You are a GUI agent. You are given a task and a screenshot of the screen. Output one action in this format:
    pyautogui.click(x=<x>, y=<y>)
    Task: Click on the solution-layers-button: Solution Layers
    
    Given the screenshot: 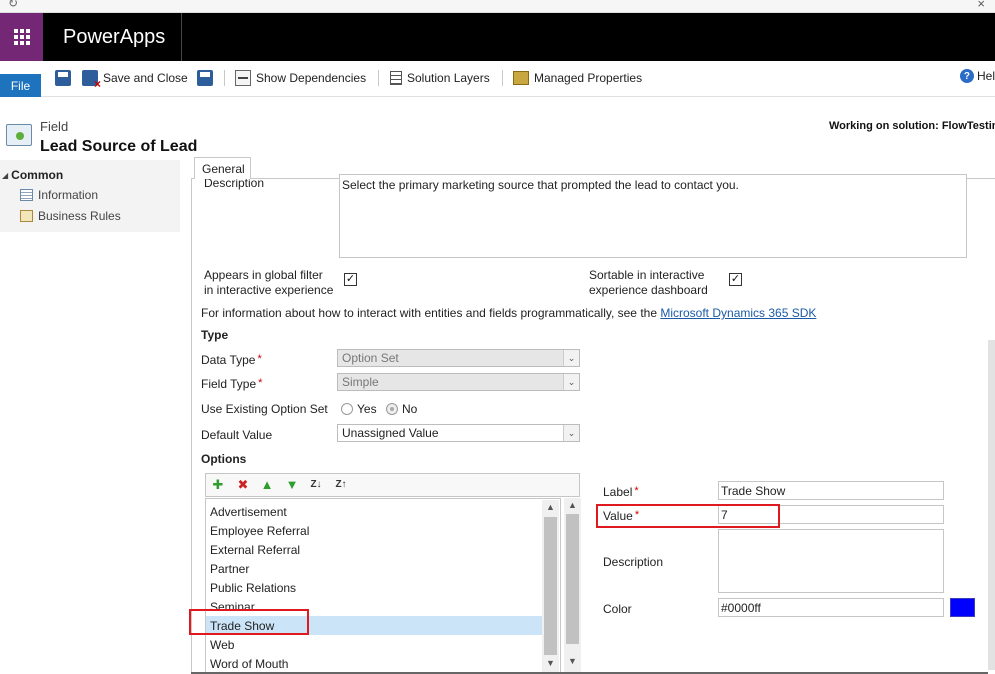 What is the action you would take?
    pyautogui.click(x=440, y=78)
    